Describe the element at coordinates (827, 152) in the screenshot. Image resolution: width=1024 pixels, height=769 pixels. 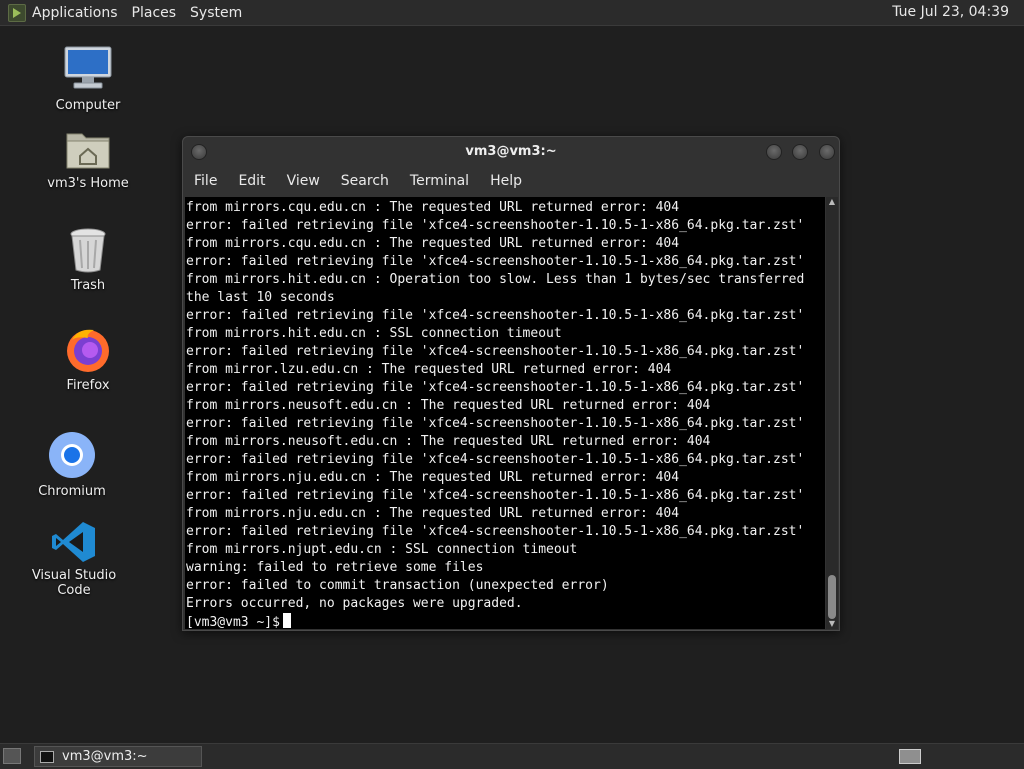
I see `close-button` at that location.